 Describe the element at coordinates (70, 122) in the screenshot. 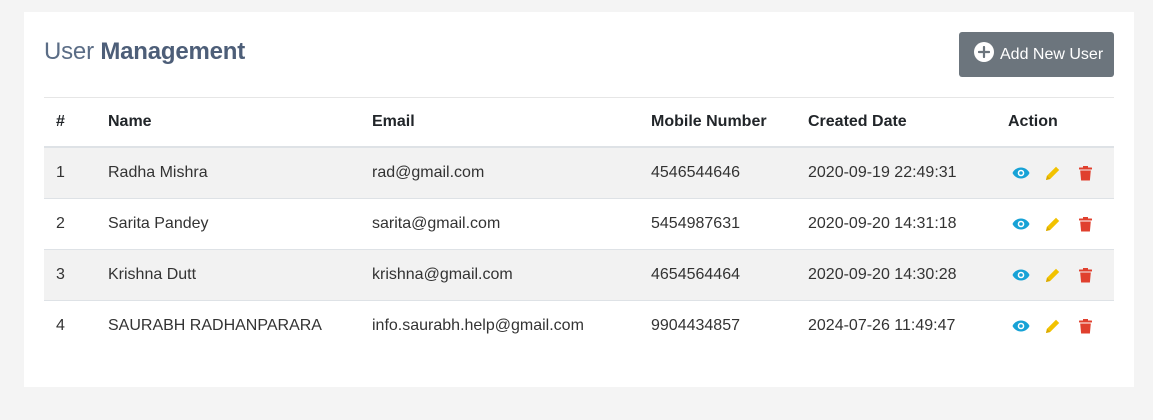

I see `header-num: #` at that location.